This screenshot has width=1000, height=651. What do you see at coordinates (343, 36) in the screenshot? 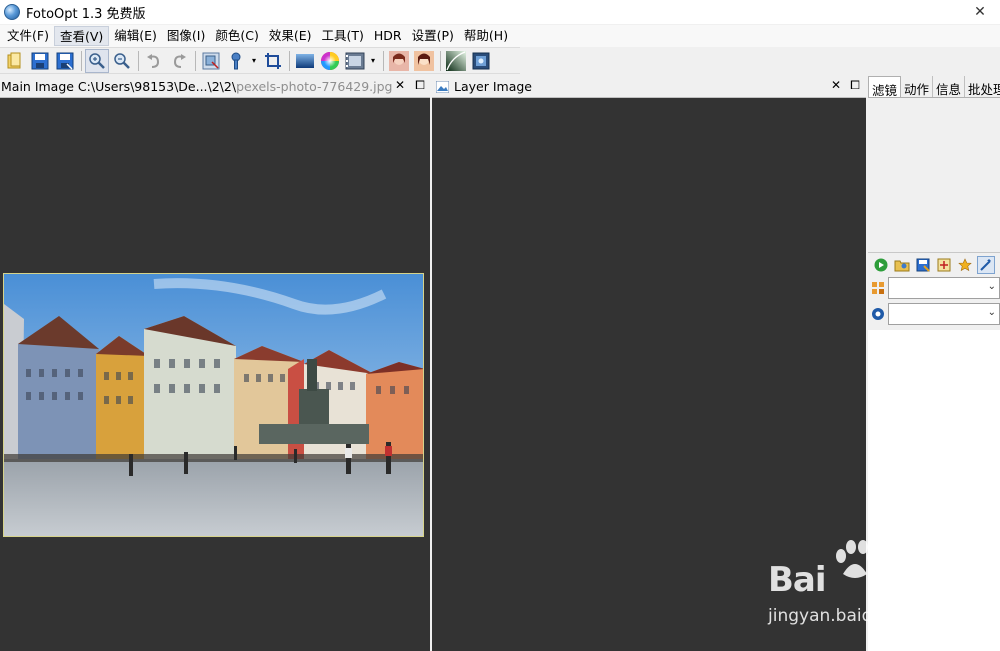
I see `menu-tools: 工具(T)` at bounding box center [343, 36].